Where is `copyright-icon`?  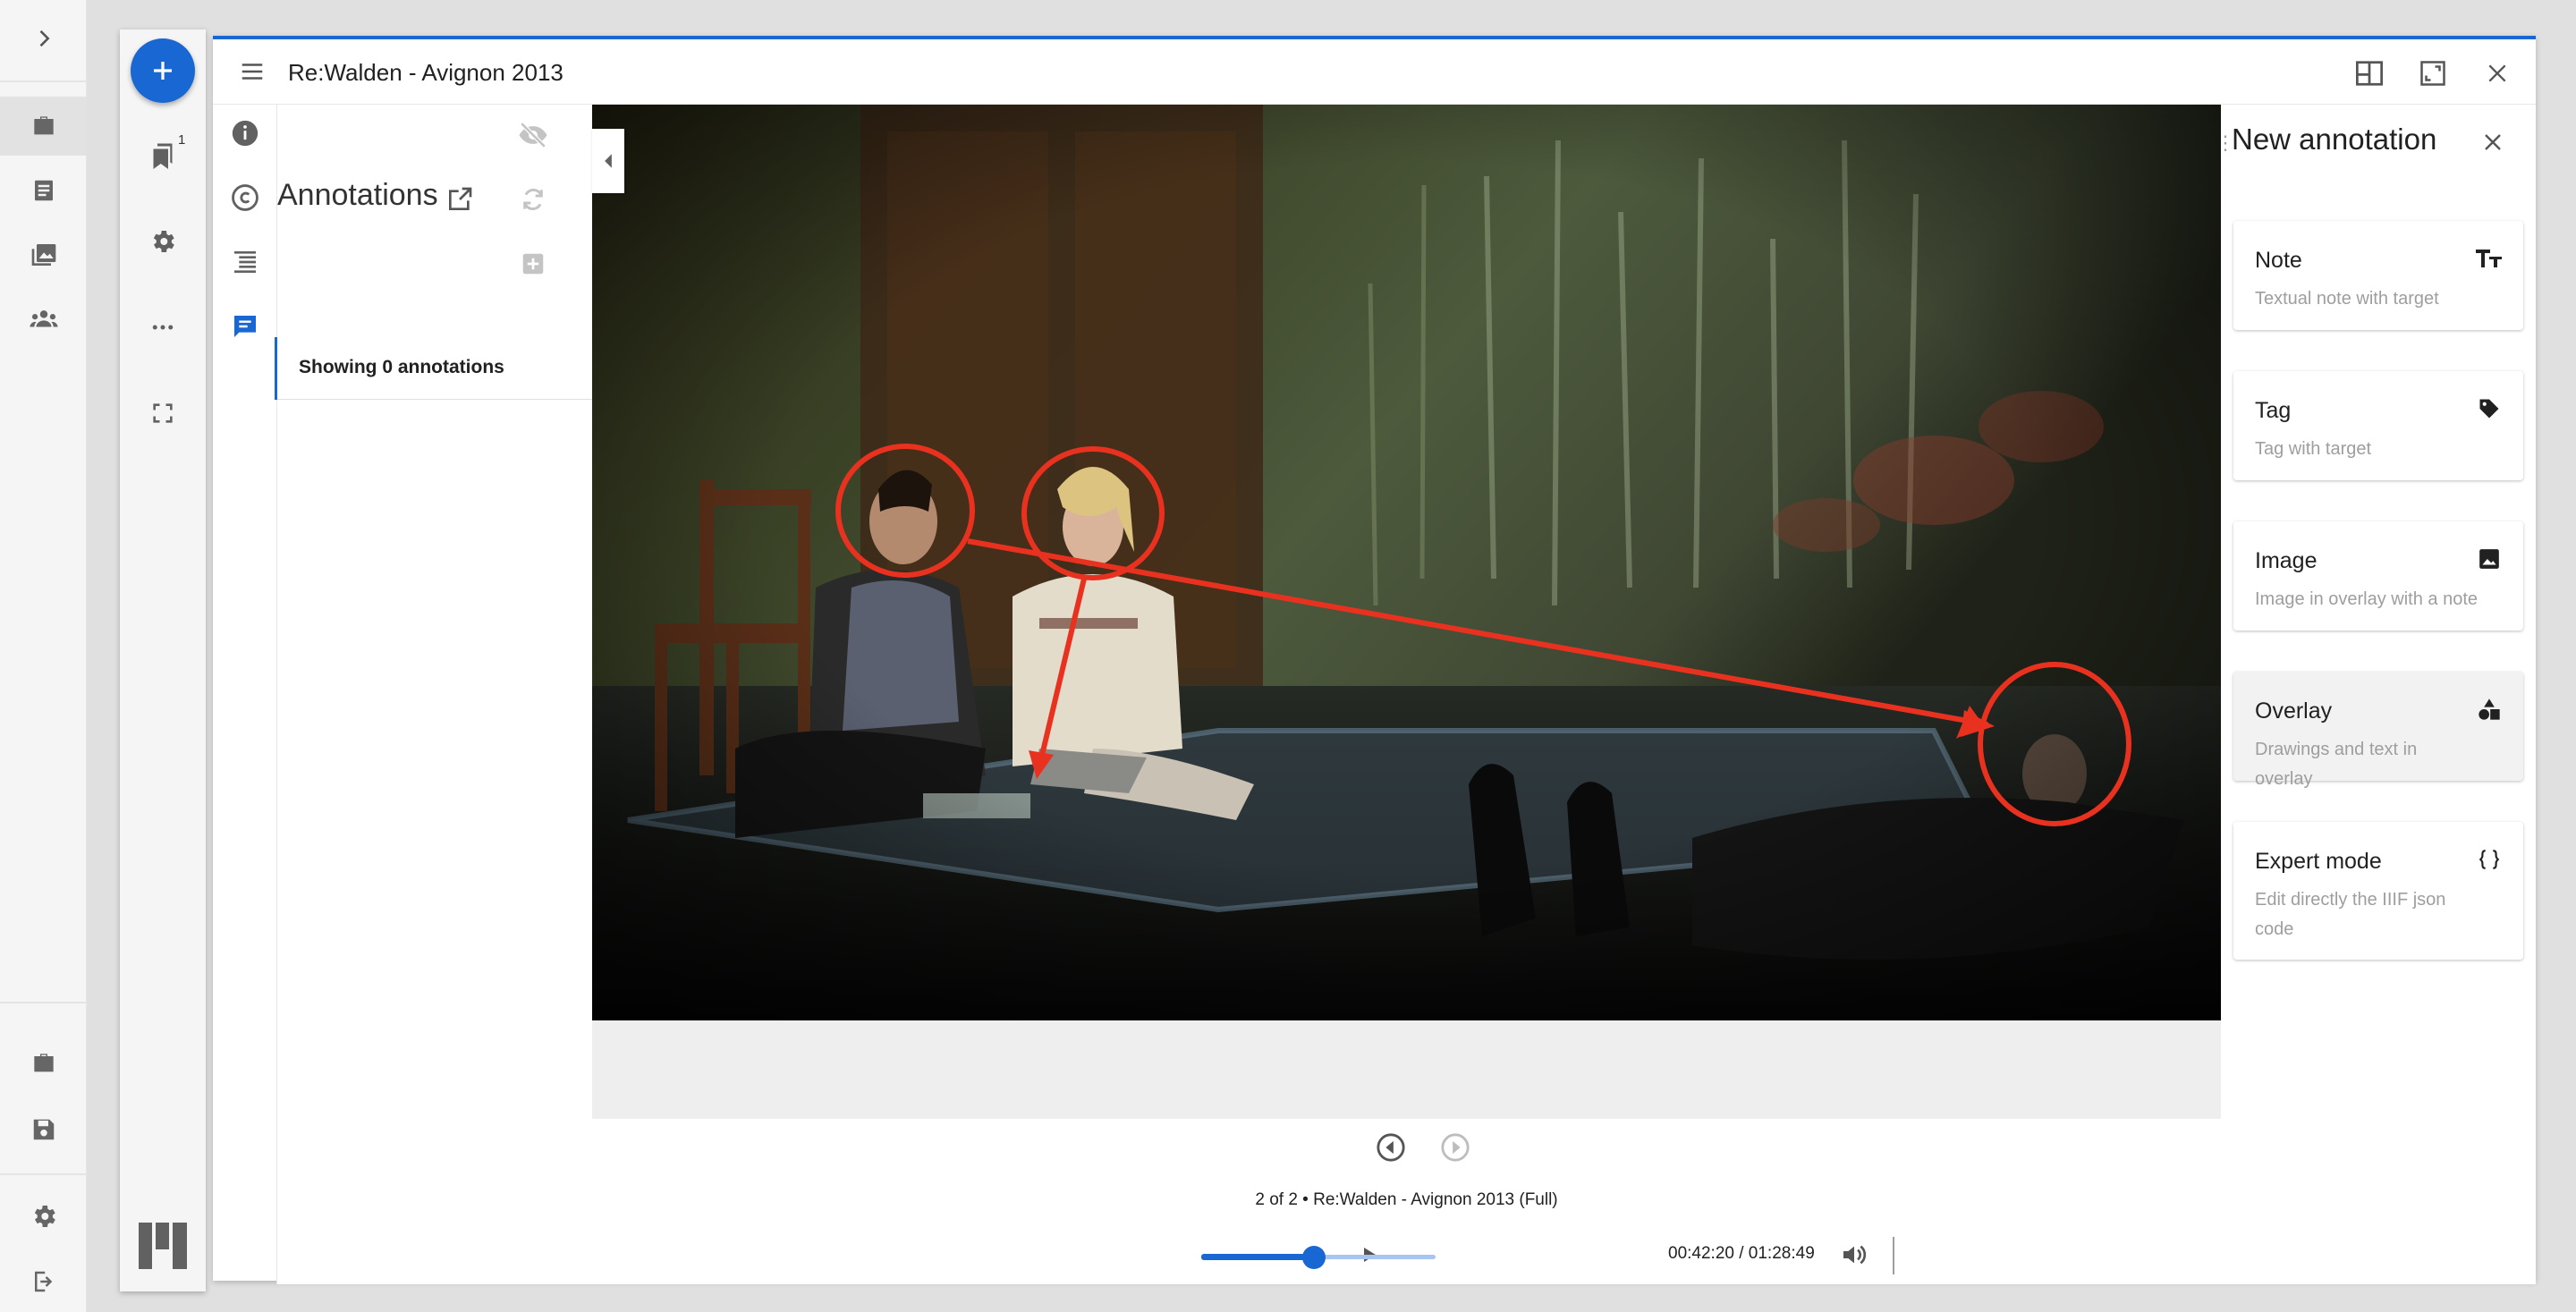 copyright-icon is located at coordinates (245, 197).